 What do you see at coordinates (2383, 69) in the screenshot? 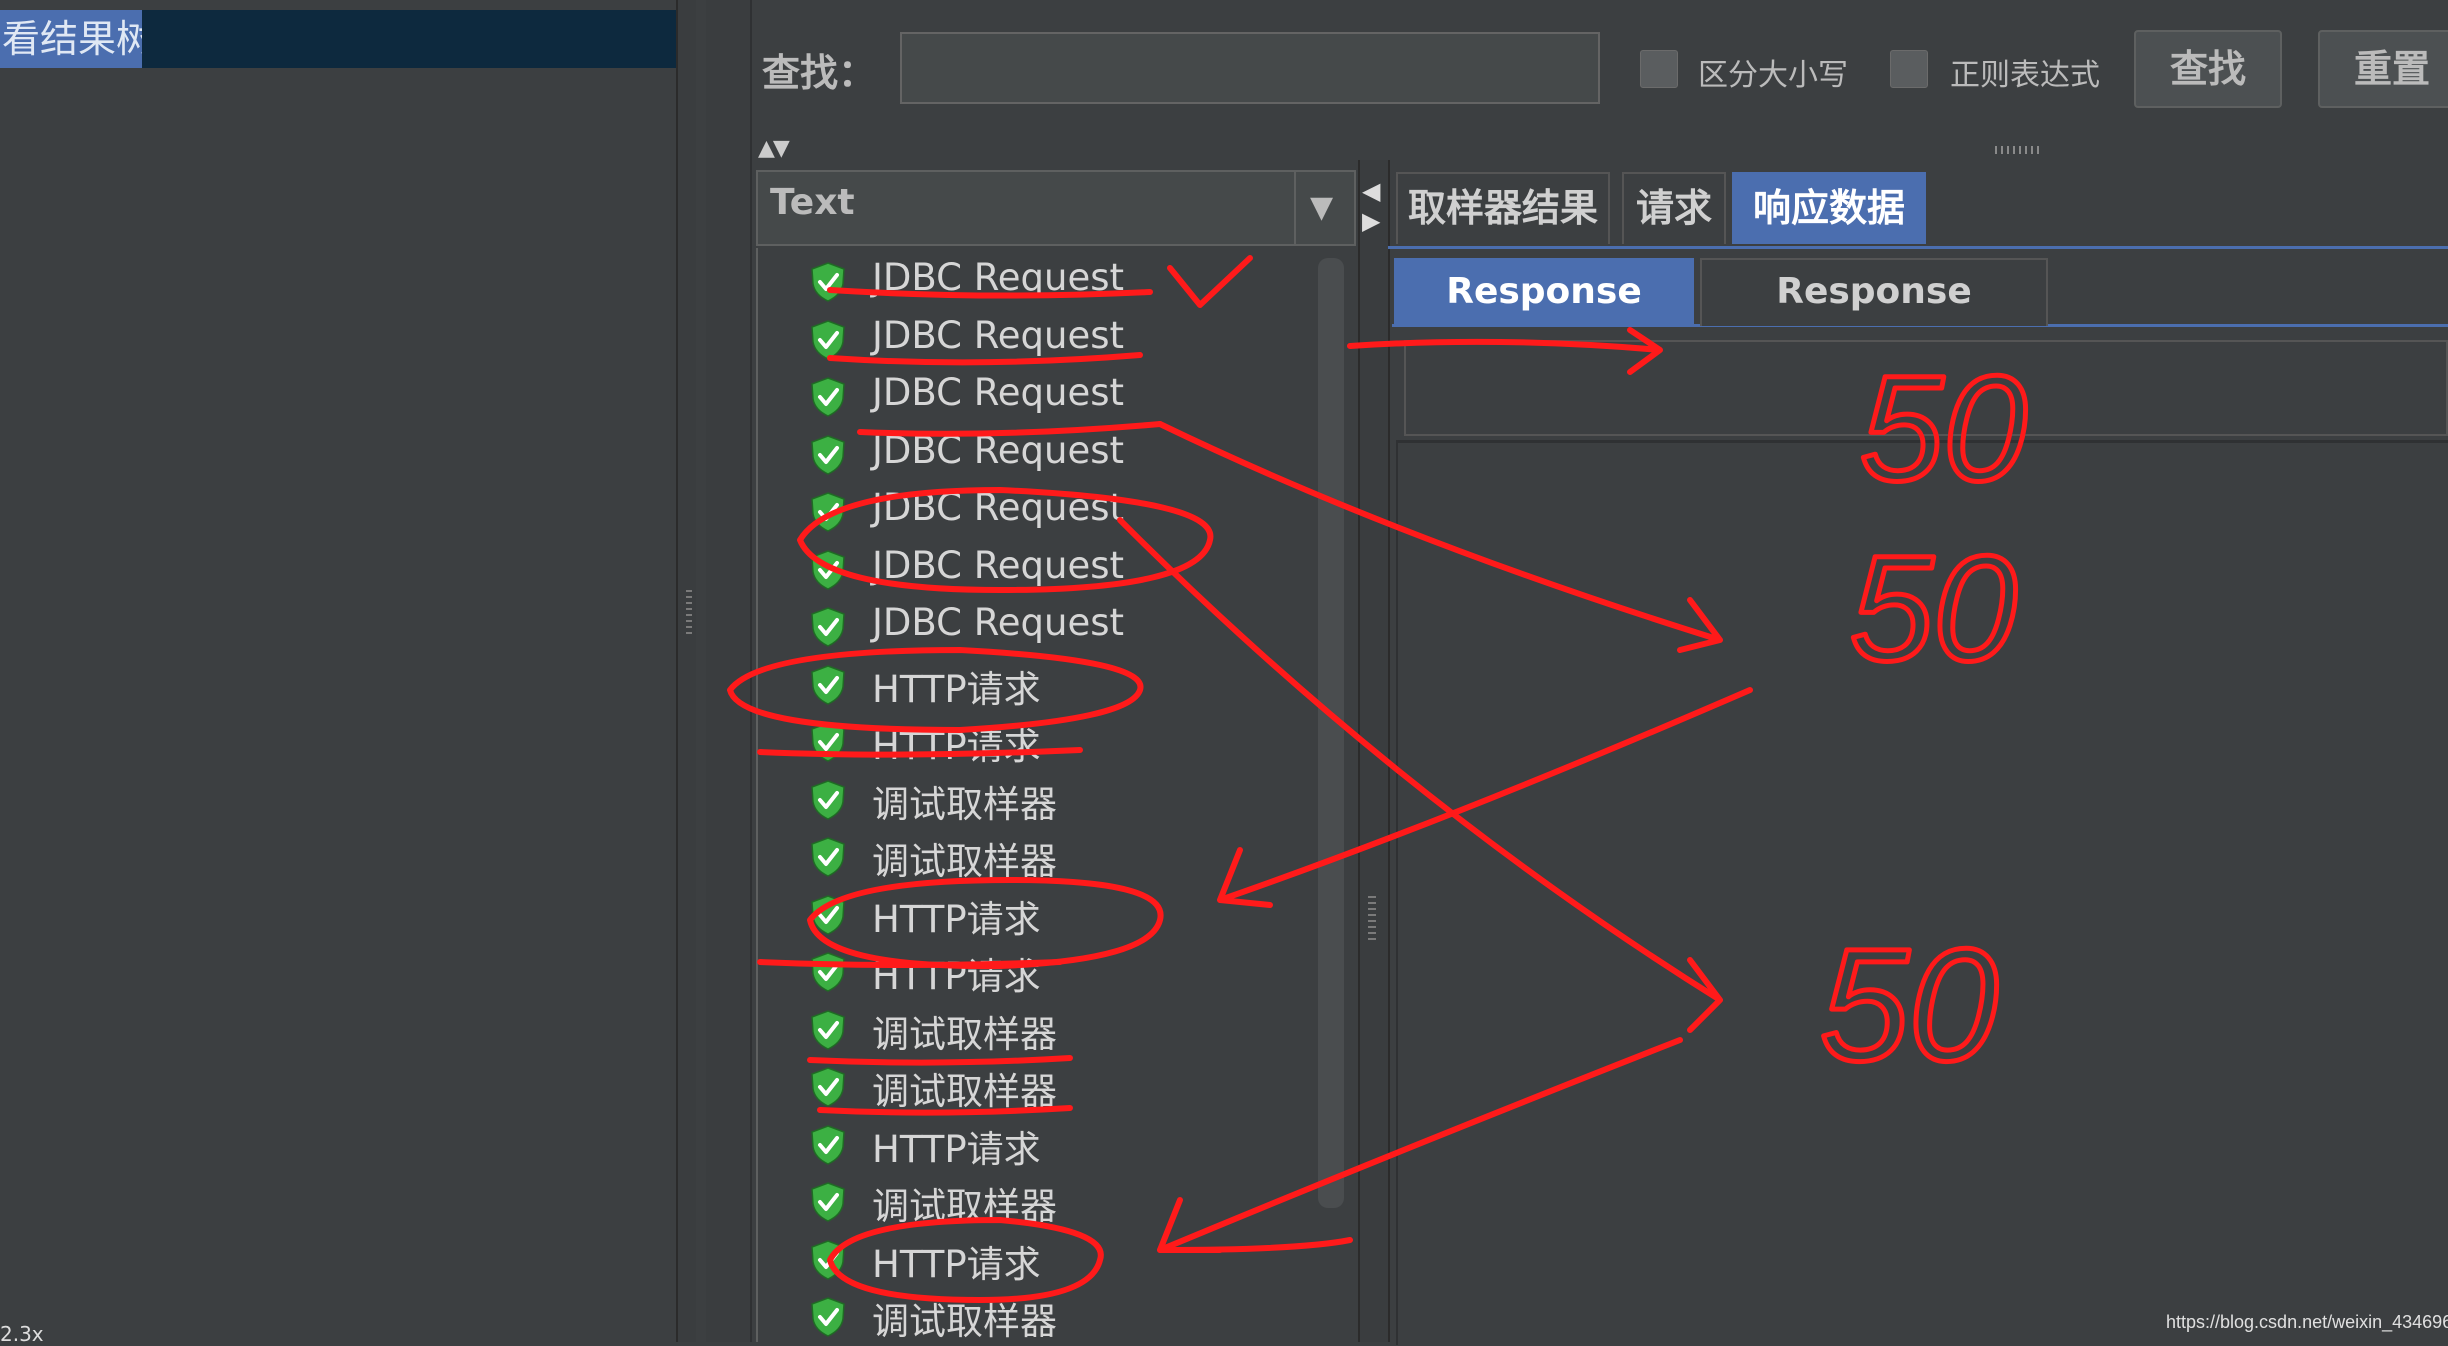
I see `reset-button: 重置` at bounding box center [2383, 69].